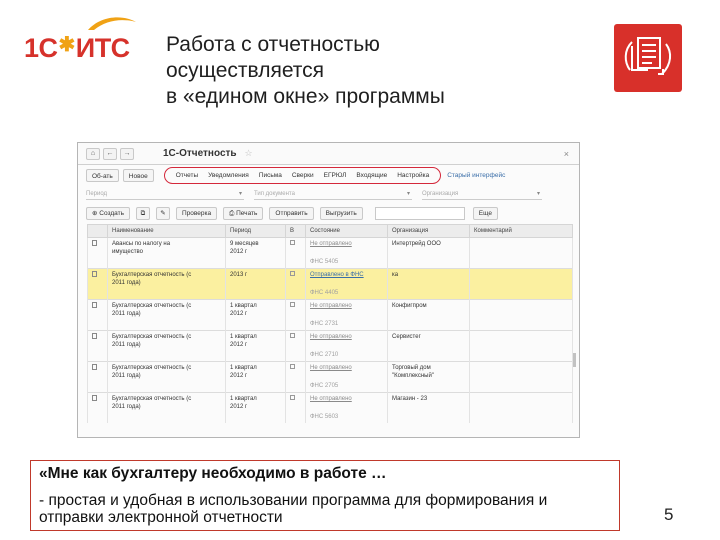 The width and height of the screenshot is (720, 540). Describe the element at coordinates (166, 231) in the screenshot. I see `col-name: Наименование` at that location.